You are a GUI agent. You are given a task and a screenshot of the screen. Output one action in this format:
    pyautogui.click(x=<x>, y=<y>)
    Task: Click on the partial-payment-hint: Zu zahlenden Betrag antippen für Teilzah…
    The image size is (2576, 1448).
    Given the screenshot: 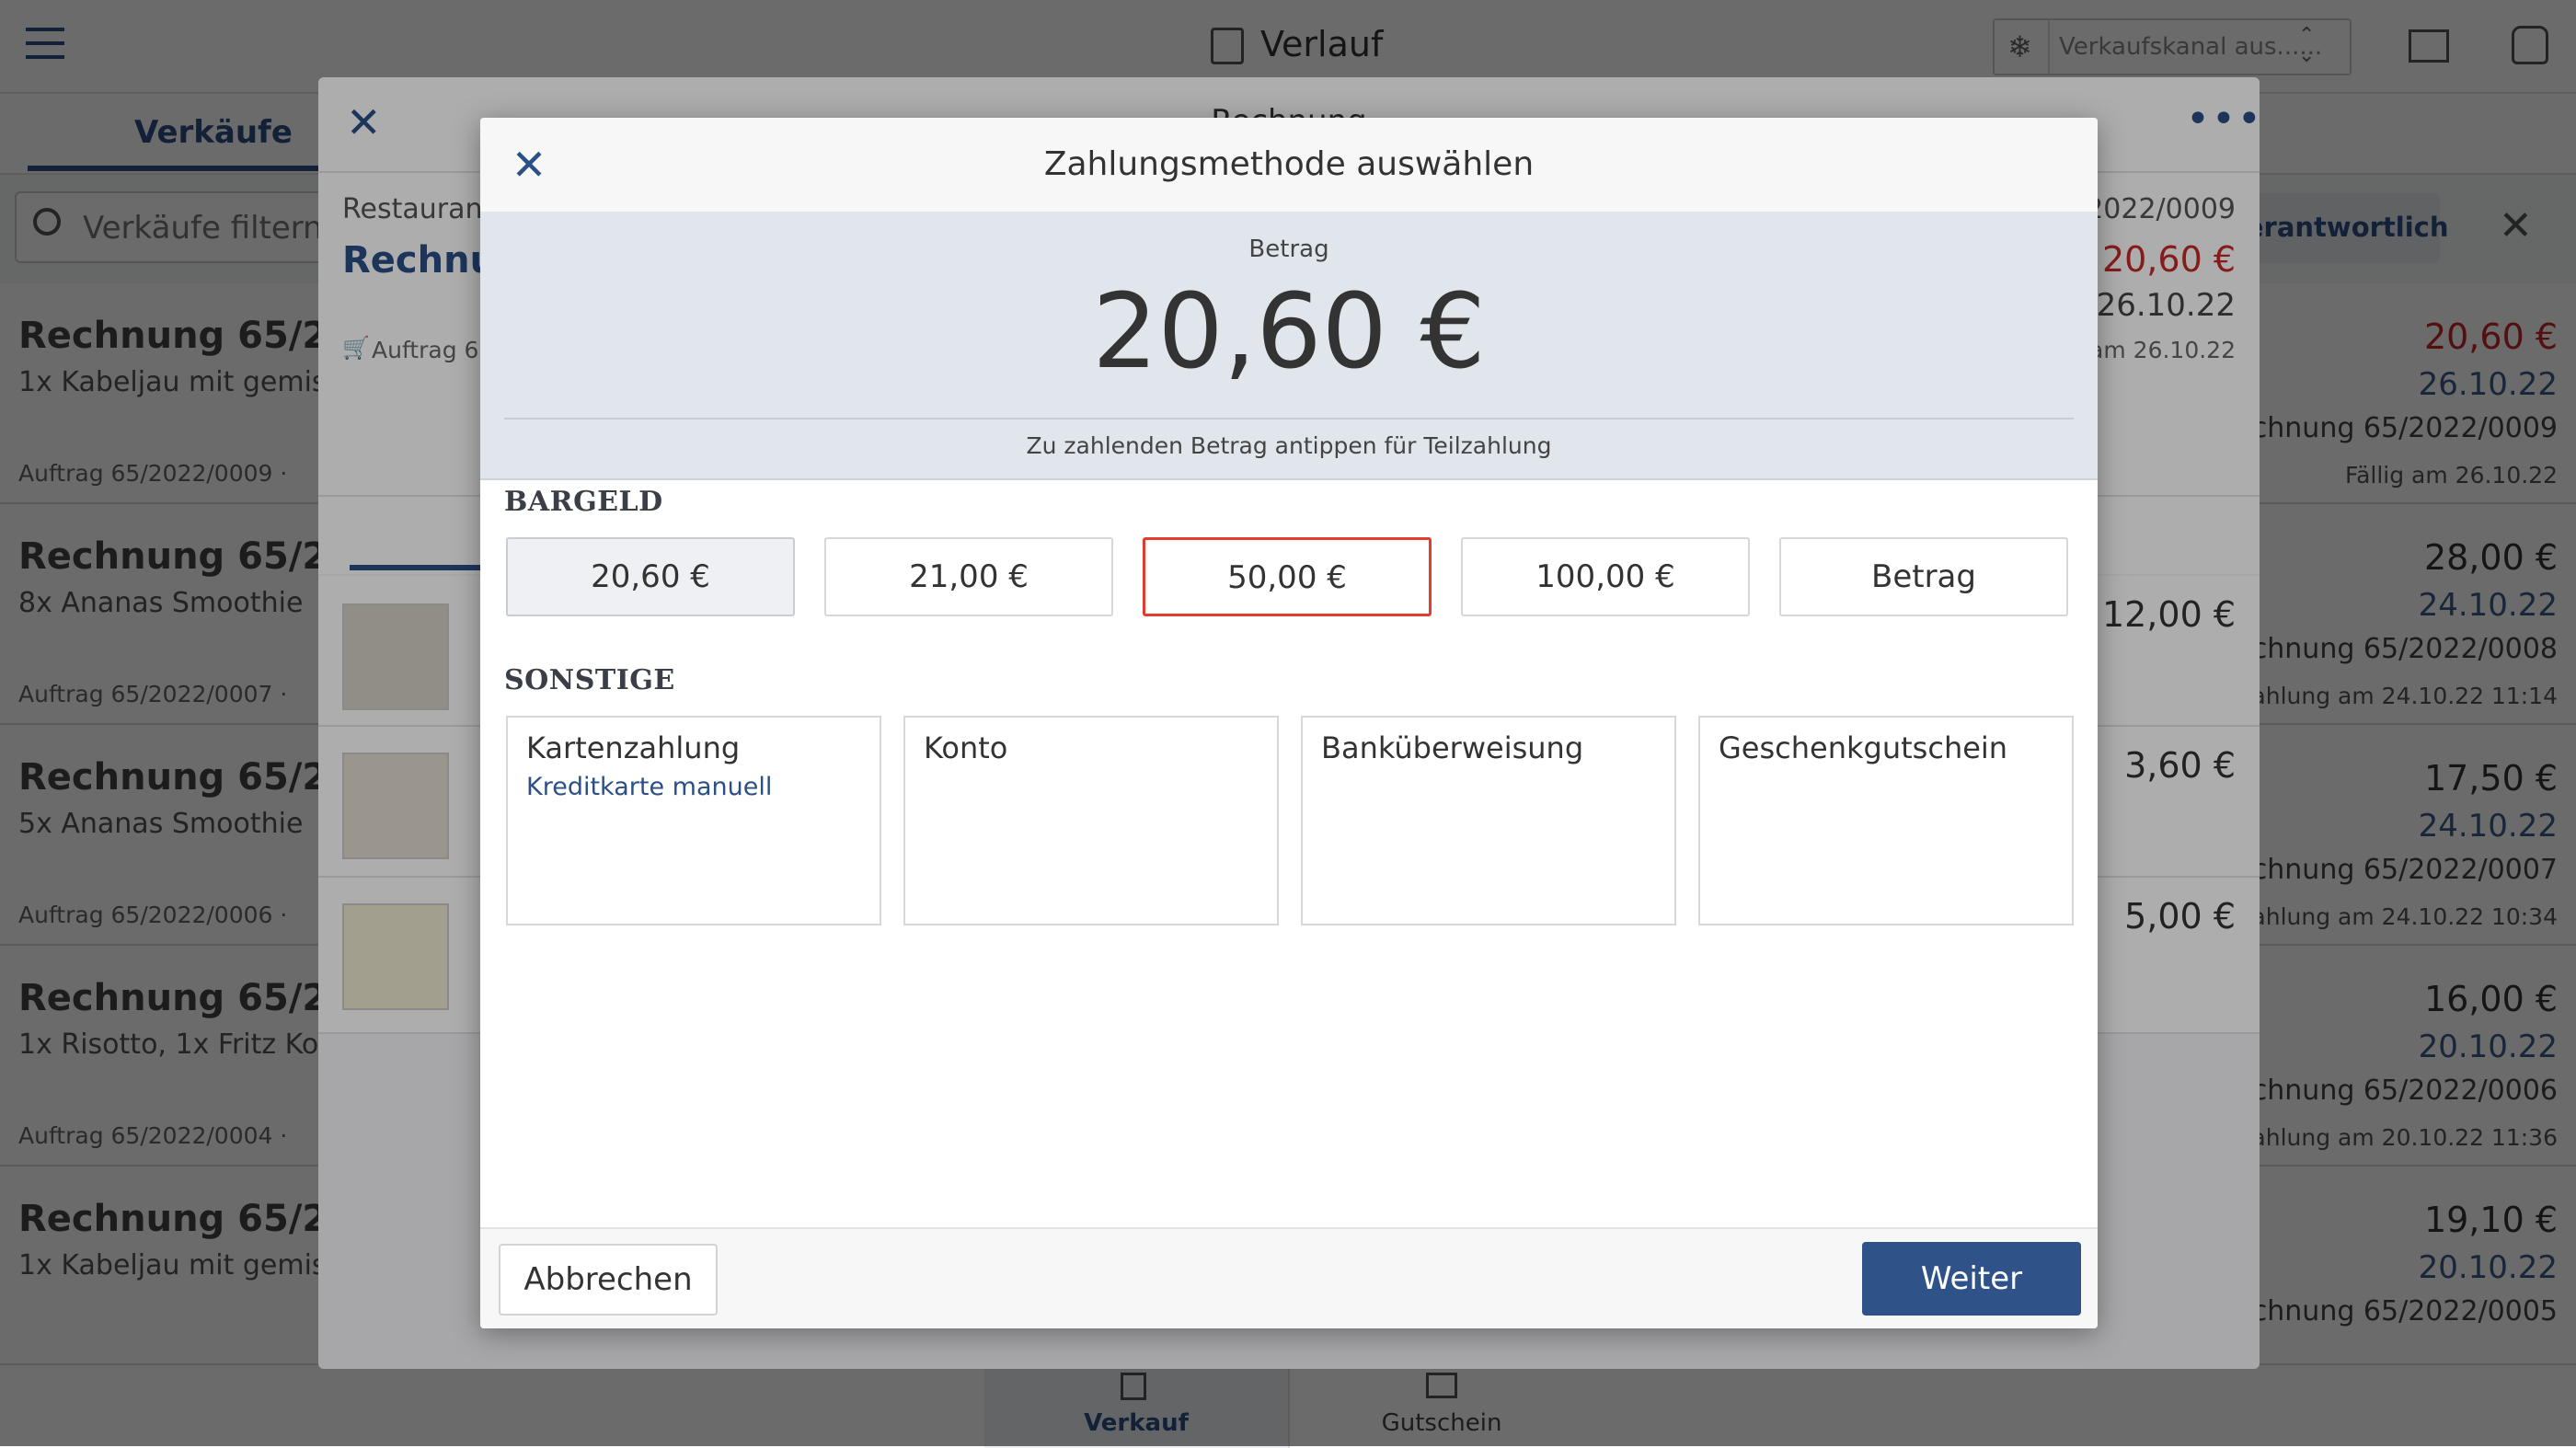 What is the action you would take?
    pyautogui.click(x=1289, y=445)
    